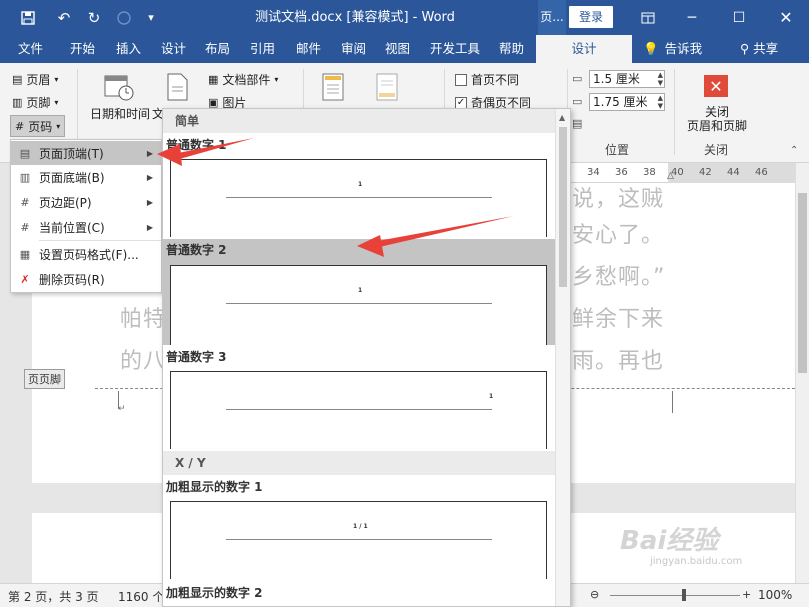 The image size is (809, 607). Describe the element at coordinates (359, 593) in the screenshot. I see `gallery-item-bold-number-2: 加粗显示的数字 2` at that location.